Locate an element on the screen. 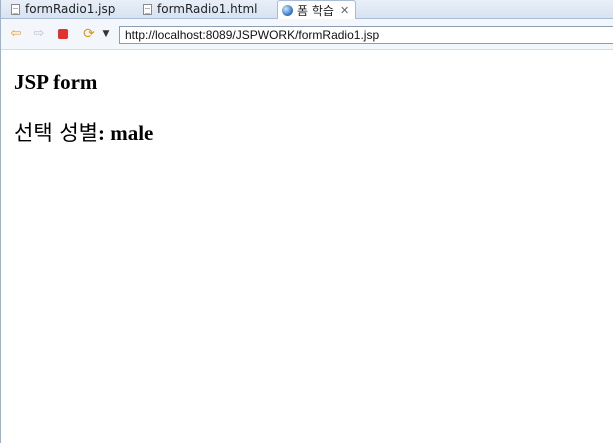 The width and height of the screenshot is (613, 443). tab-label: 폼 학습 is located at coordinates (315, 11).